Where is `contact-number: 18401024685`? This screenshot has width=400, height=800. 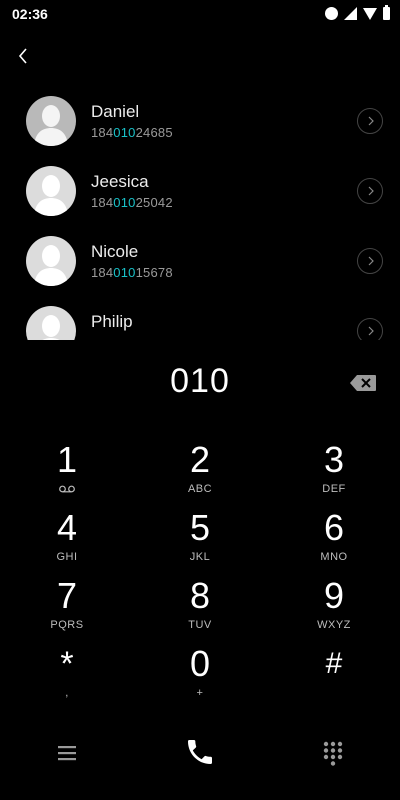 contact-number: 18401024685 is located at coordinates (132, 132).